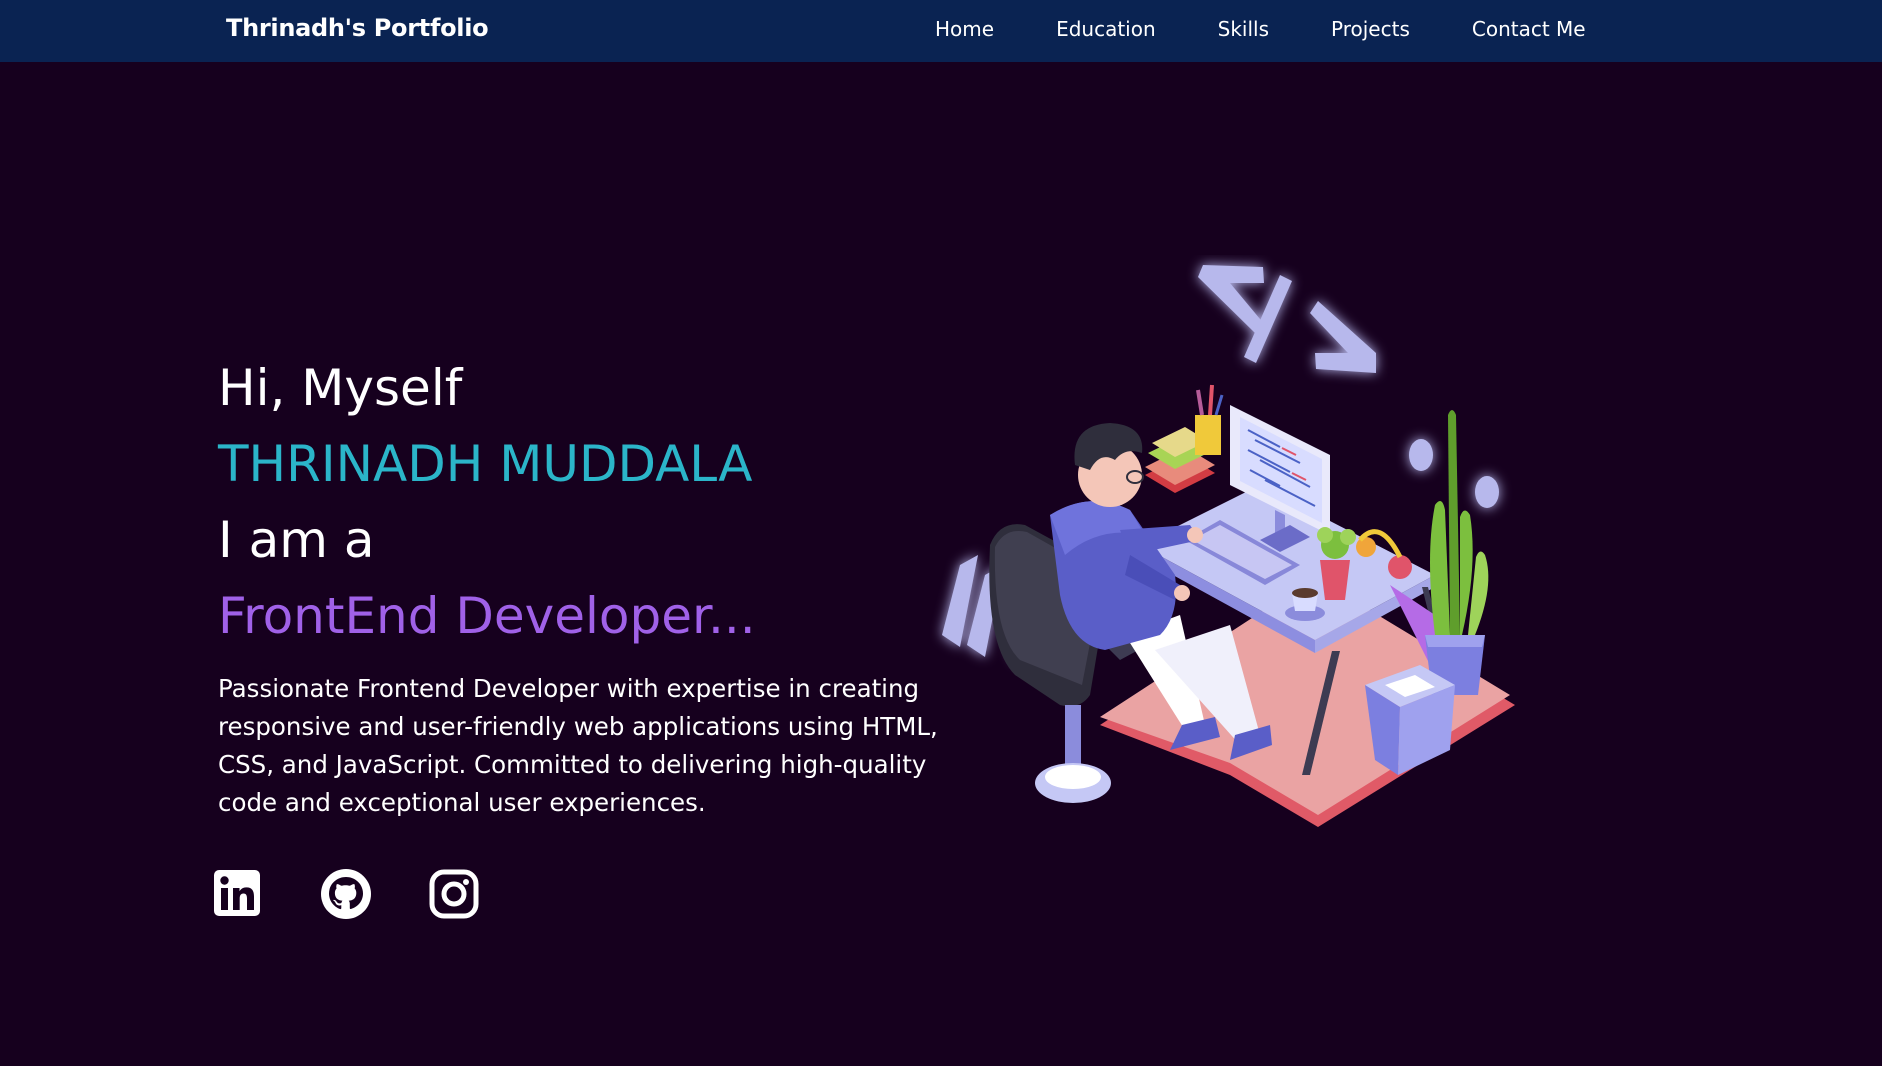  Describe the element at coordinates (964, 29) in the screenshot. I see `nav-link-home: Home` at that location.